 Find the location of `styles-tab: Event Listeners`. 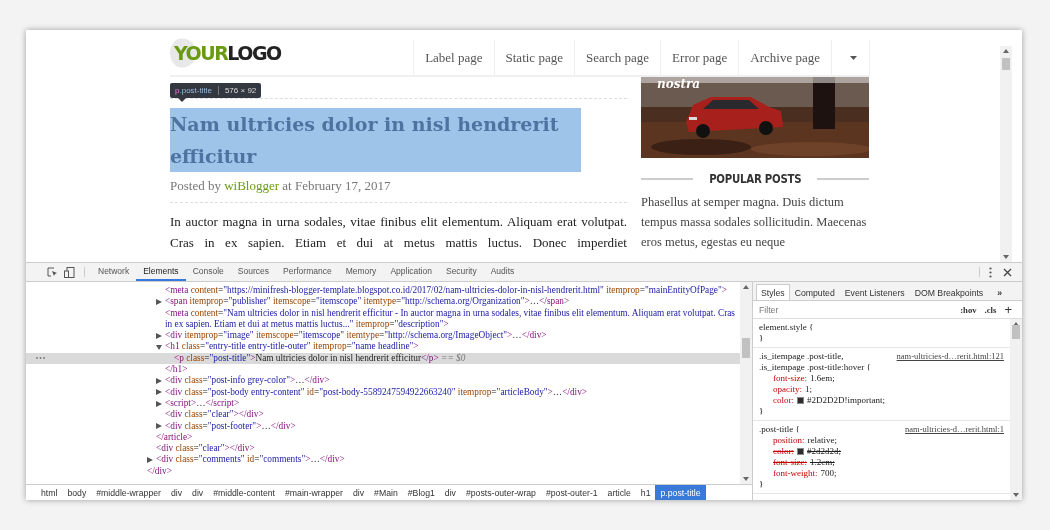

styles-tab: Event Listeners is located at coordinates (874, 292).